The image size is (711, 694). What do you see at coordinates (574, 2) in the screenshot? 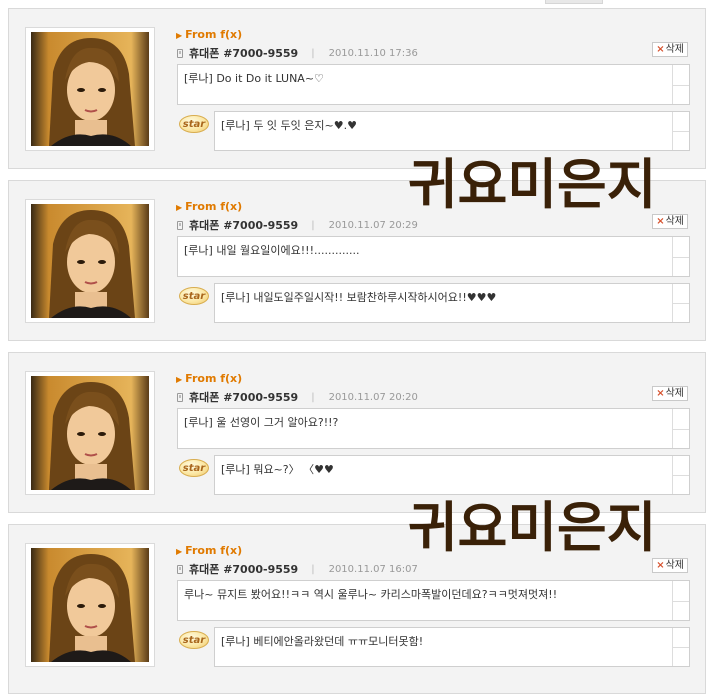
I see `top-tab-stub` at bounding box center [574, 2].